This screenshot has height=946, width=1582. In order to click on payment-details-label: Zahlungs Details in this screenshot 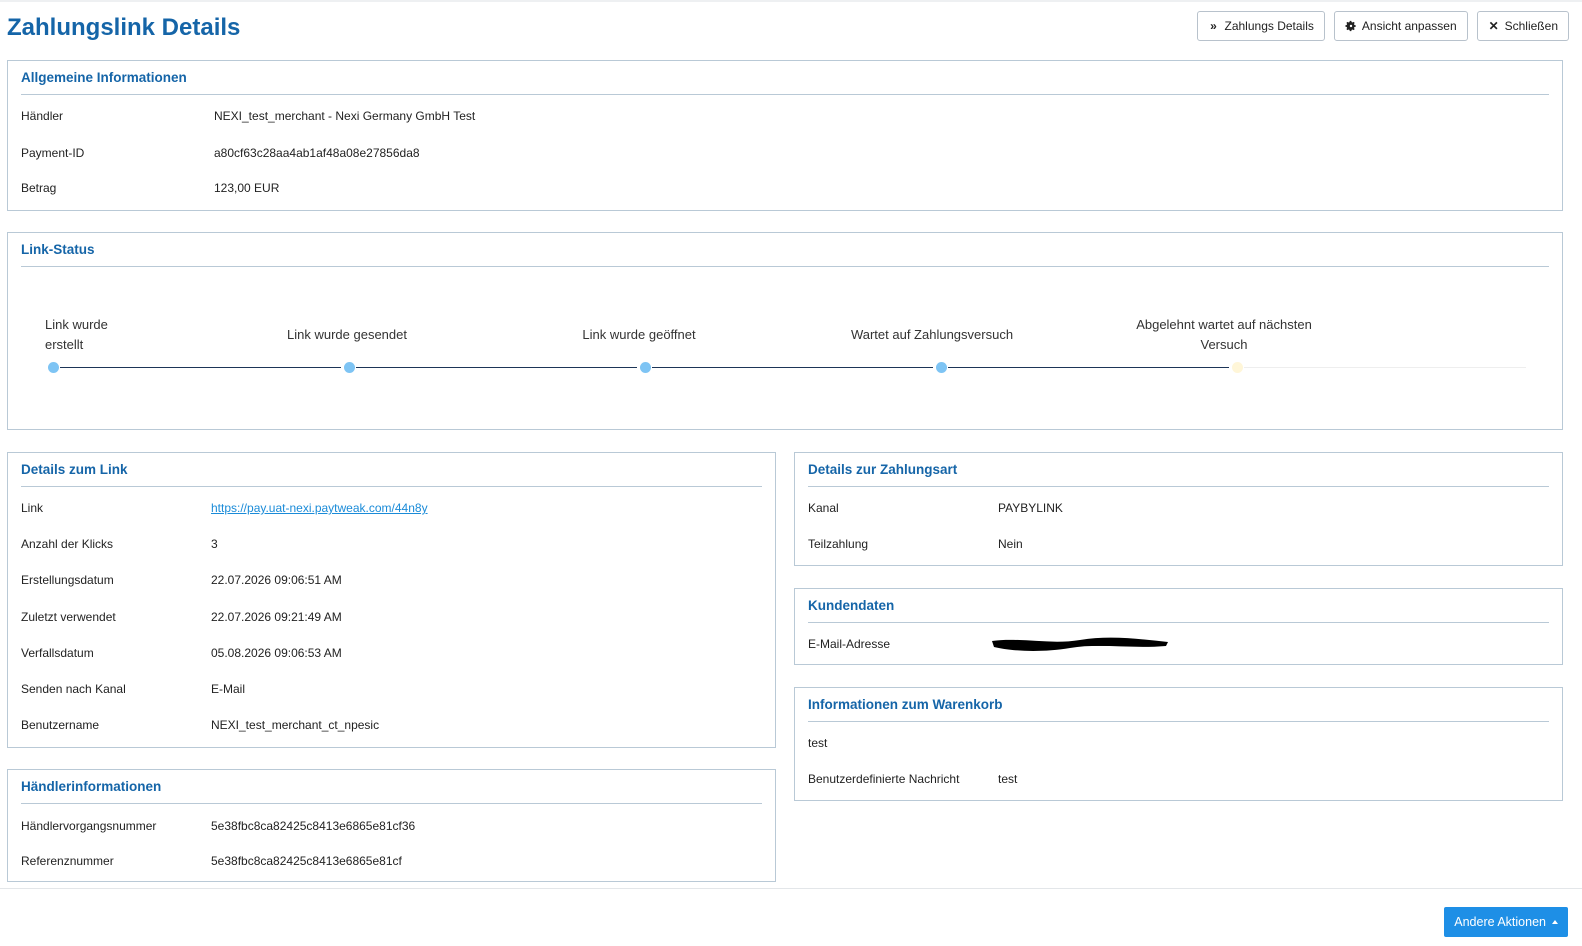, I will do `click(1269, 26)`.